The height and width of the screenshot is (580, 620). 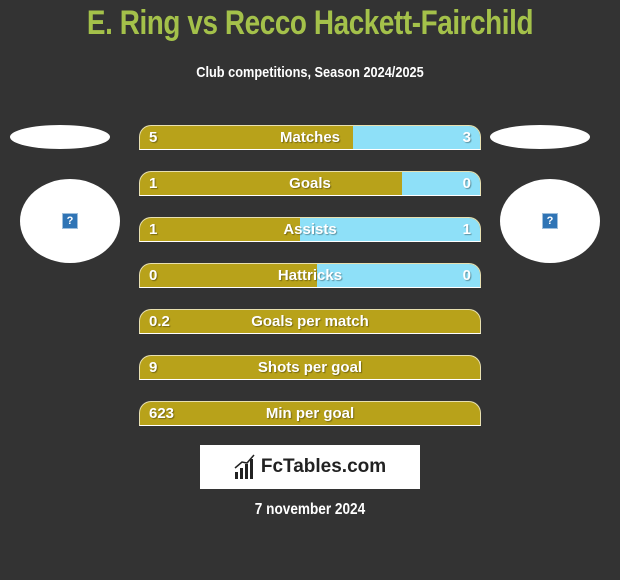 I want to click on stat-label: Shots per goal, so click(x=310, y=367).